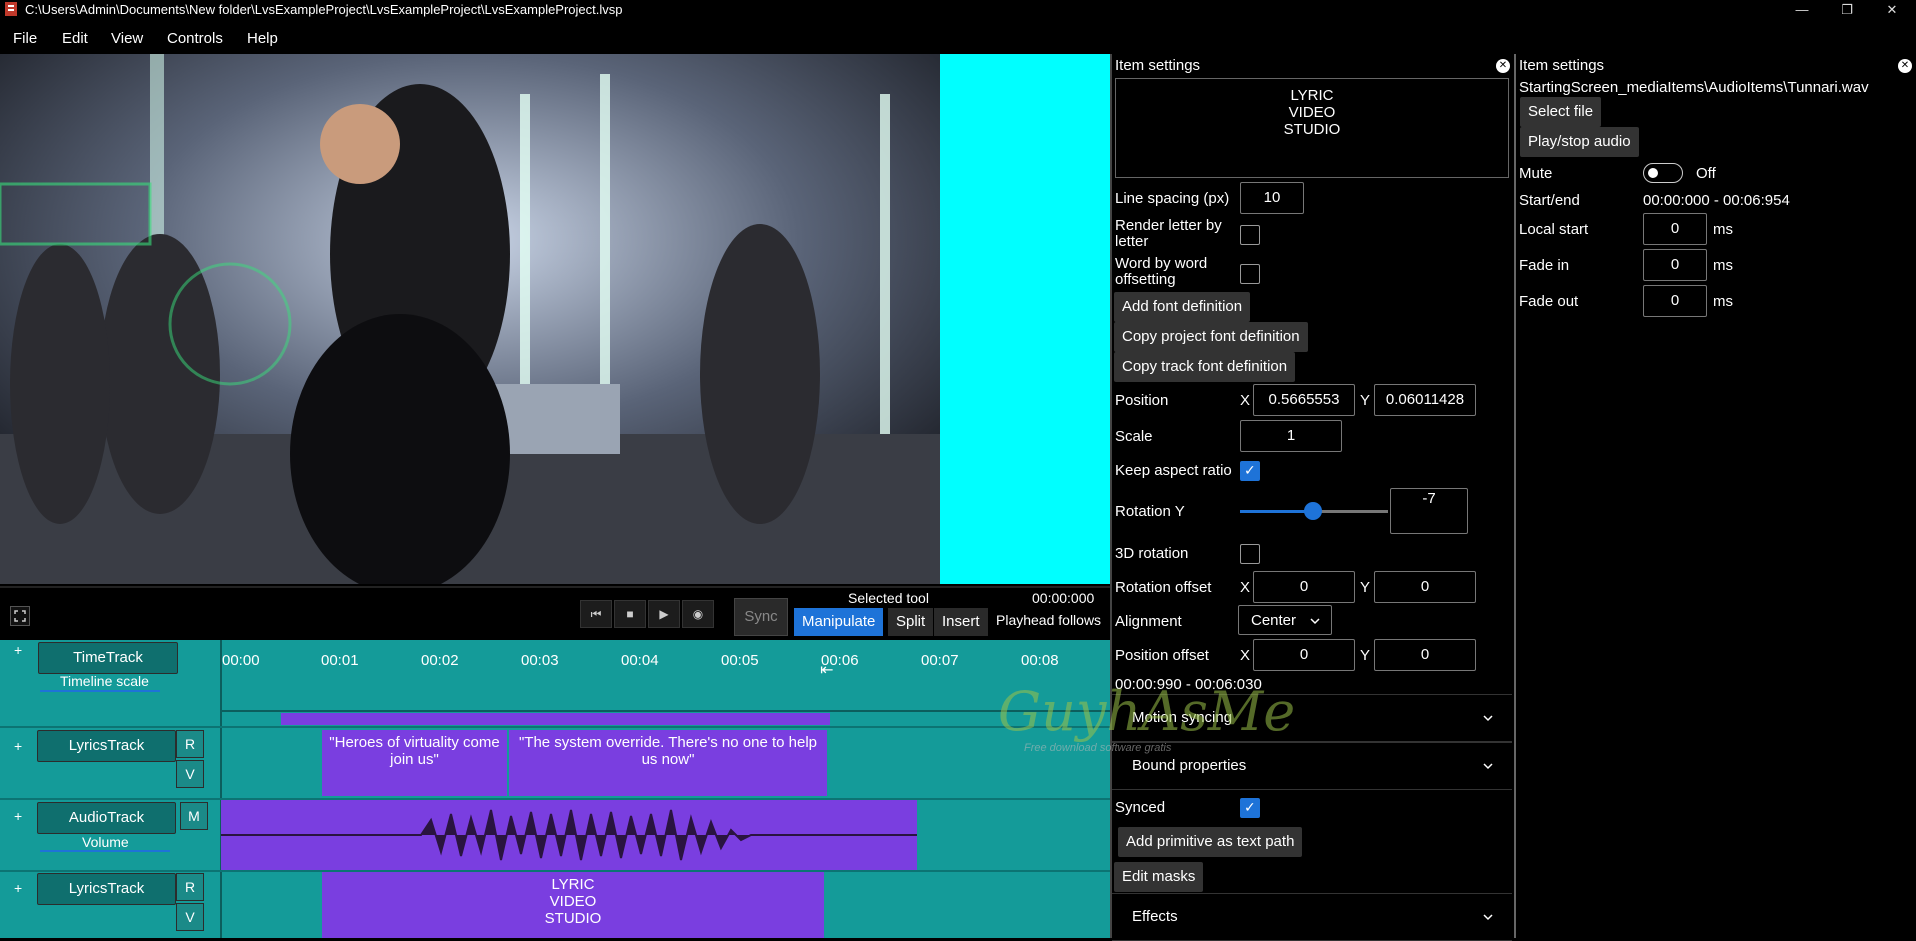  I want to click on scale-input: 1, so click(1291, 436).